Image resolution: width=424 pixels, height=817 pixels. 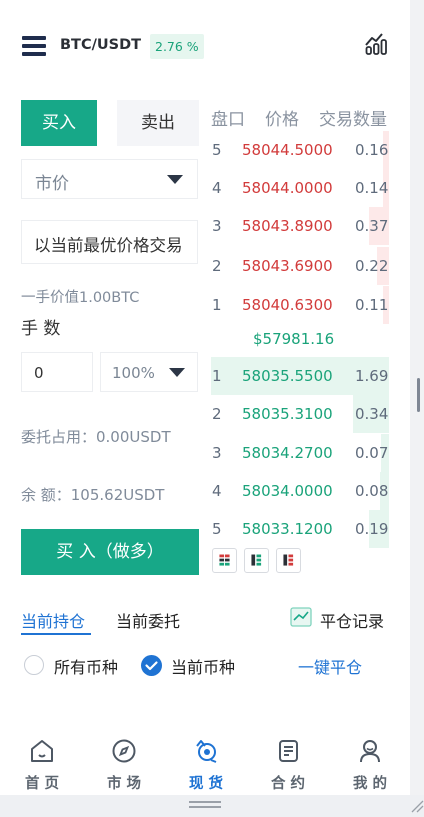 What do you see at coordinates (370, 784) in the screenshot?
I see `tab-label: 我 的` at bounding box center [370, 784].